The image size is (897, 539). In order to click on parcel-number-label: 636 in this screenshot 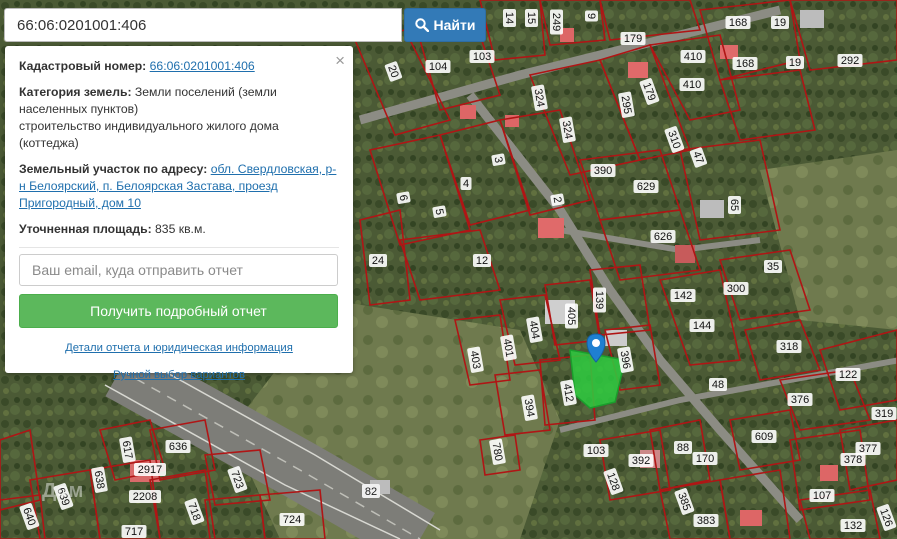, I will do `click(178, 446)`.